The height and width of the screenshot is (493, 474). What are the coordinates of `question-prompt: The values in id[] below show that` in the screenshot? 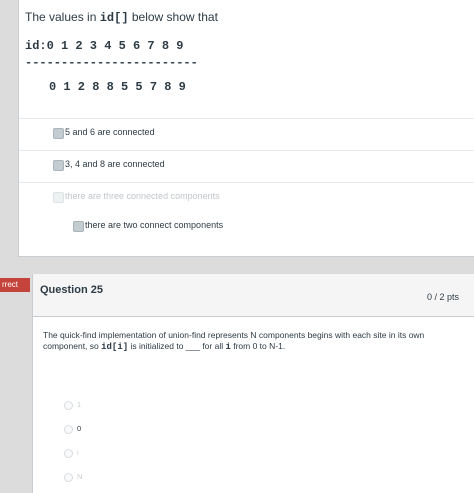 It's located at (121, 17).